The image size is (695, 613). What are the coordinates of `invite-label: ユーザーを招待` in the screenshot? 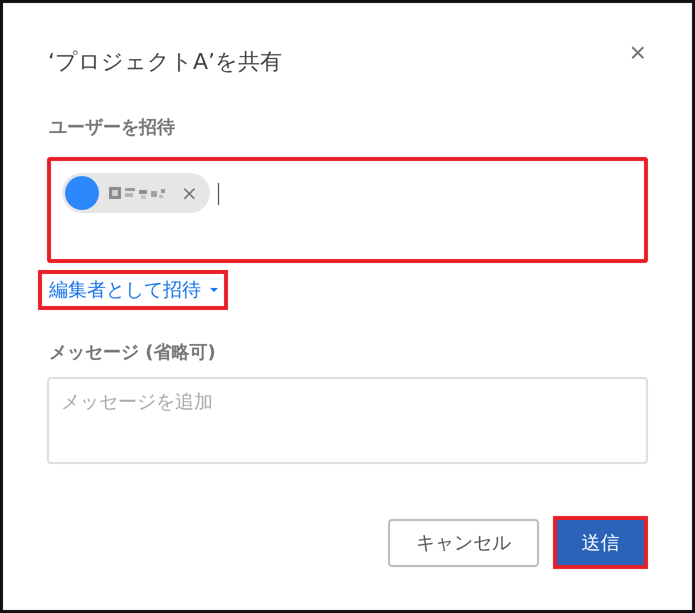 It's located at (112, 127).